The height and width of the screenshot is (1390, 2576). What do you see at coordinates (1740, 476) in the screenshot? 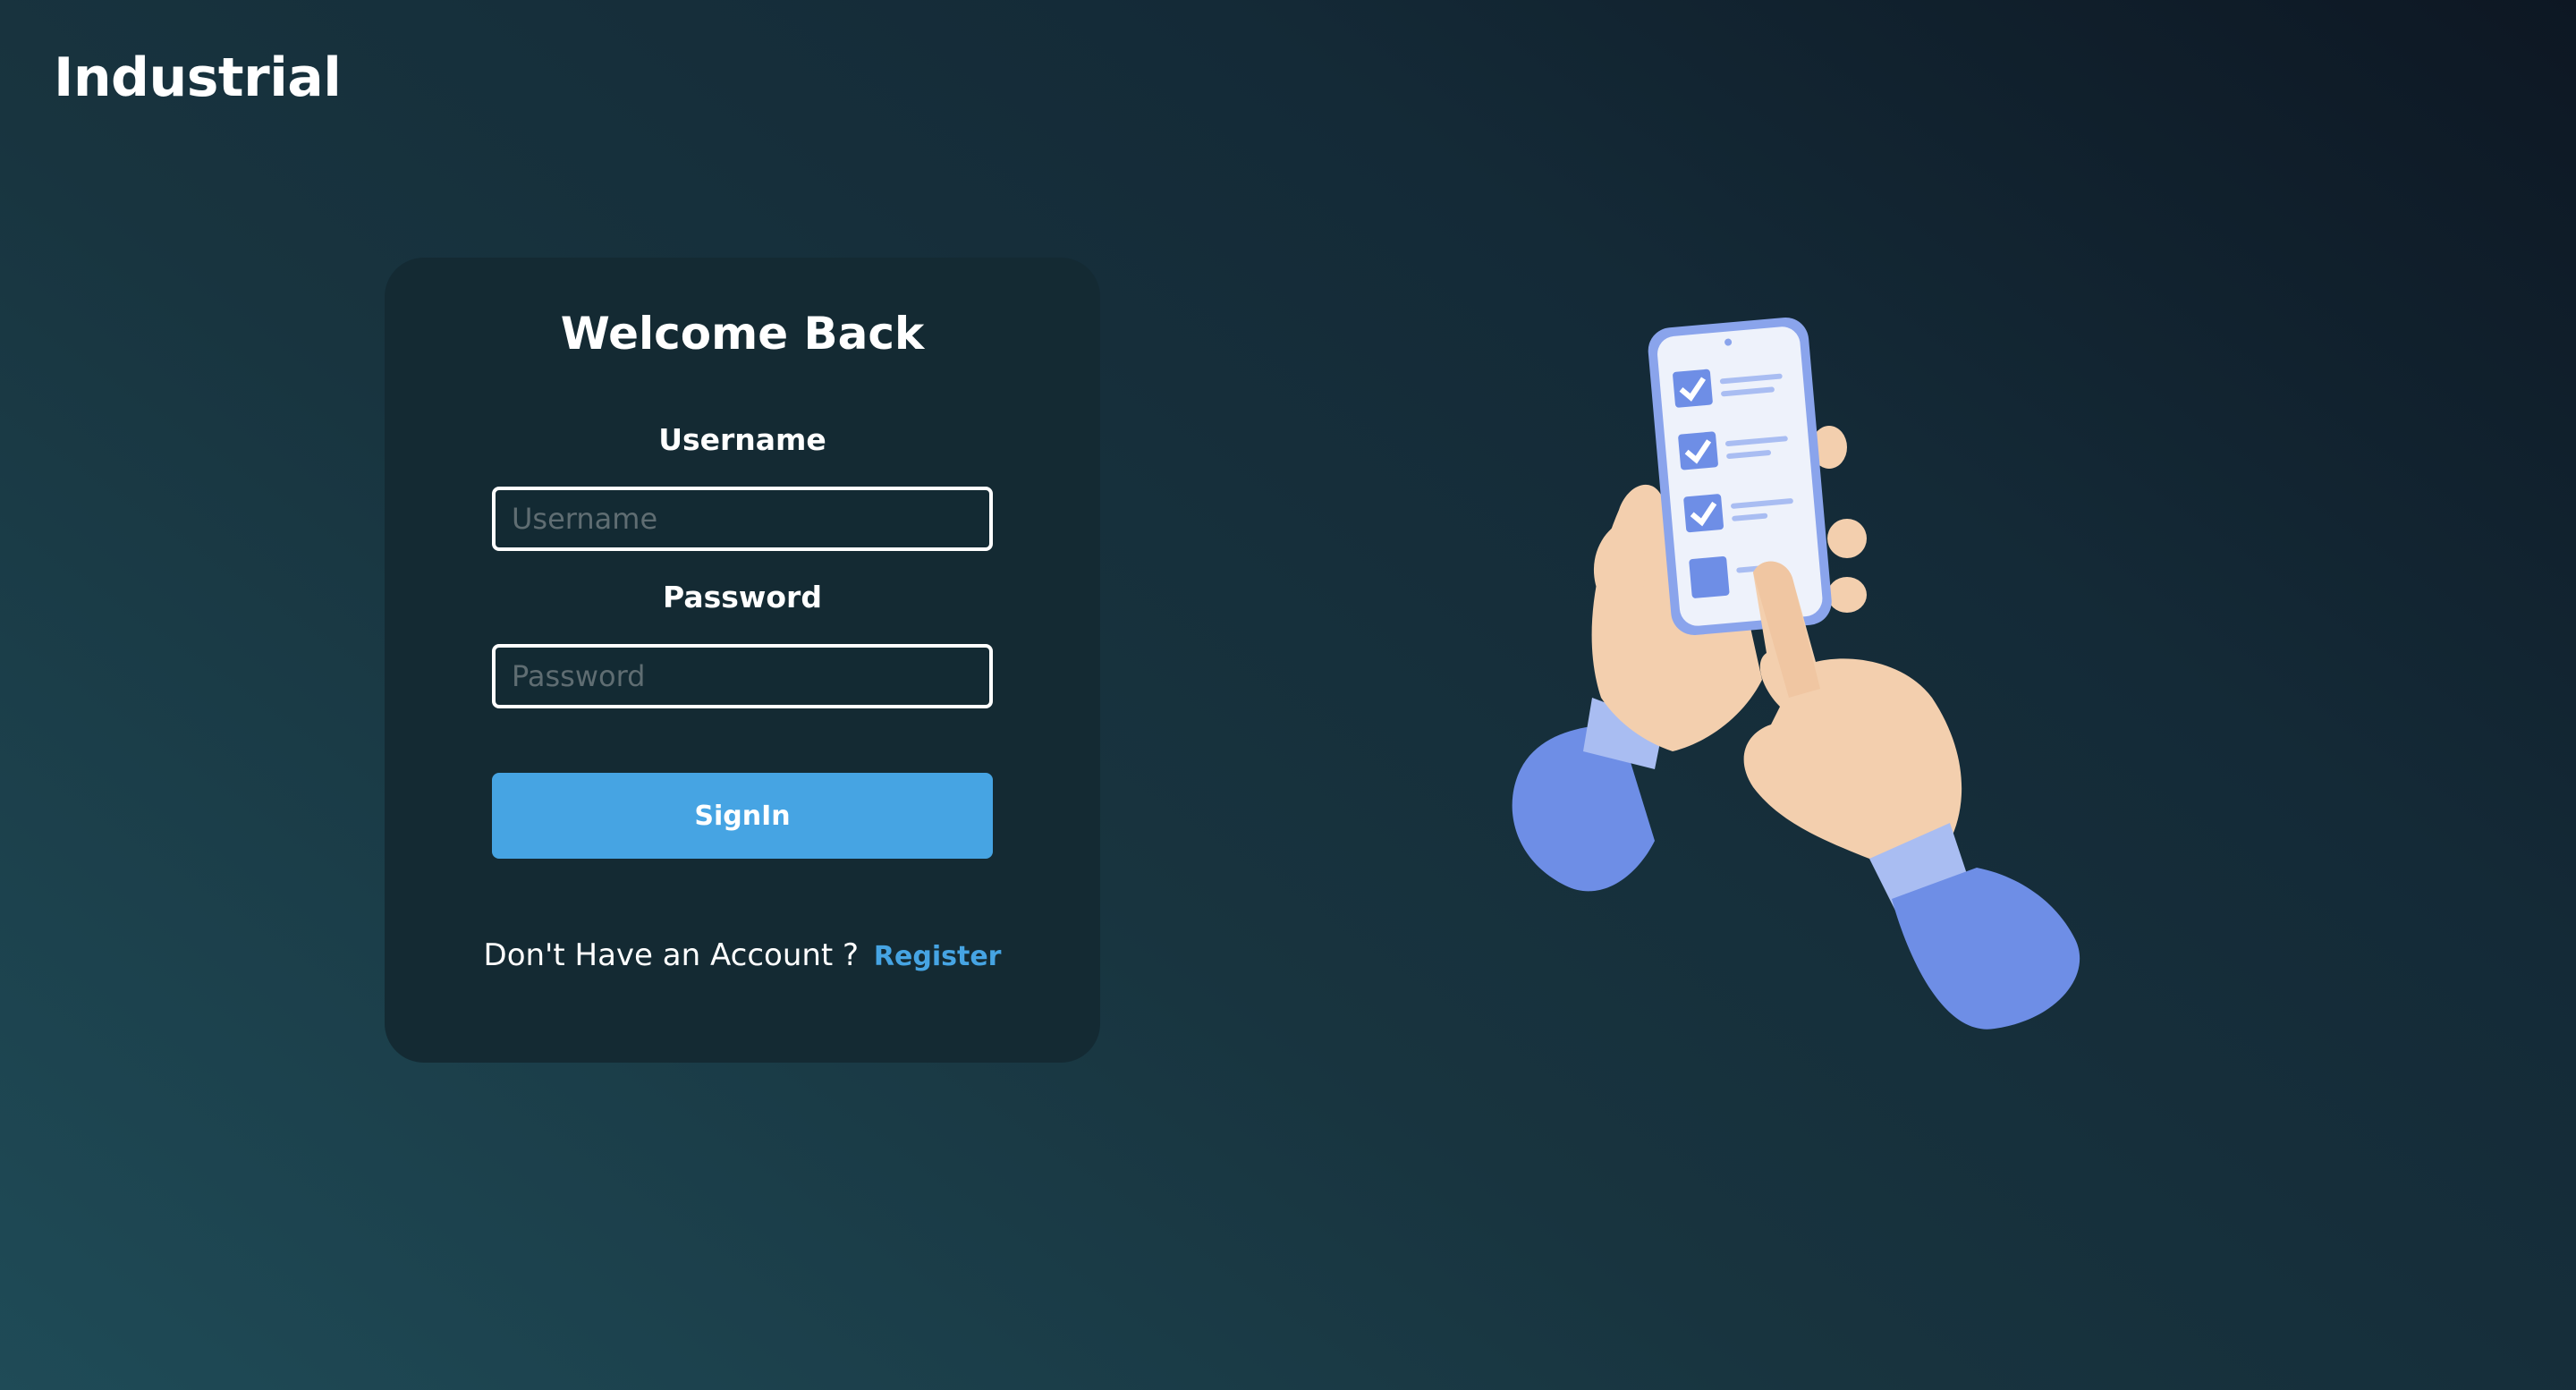
I see `phone-icon` at bounding box center [1740, 476].